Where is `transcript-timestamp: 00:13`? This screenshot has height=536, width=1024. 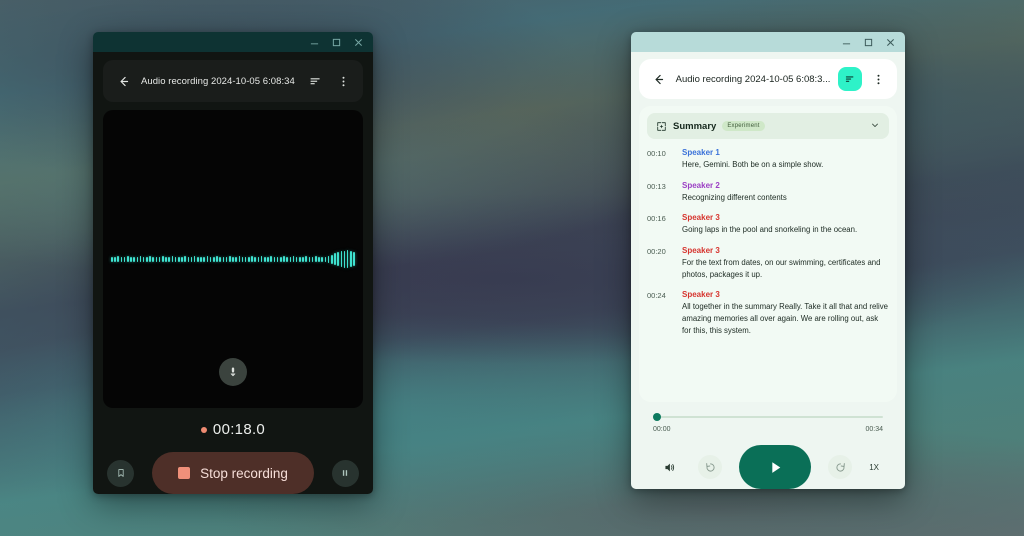 transcript-timestamp: 00:13 is located at coordinates (656, 186).